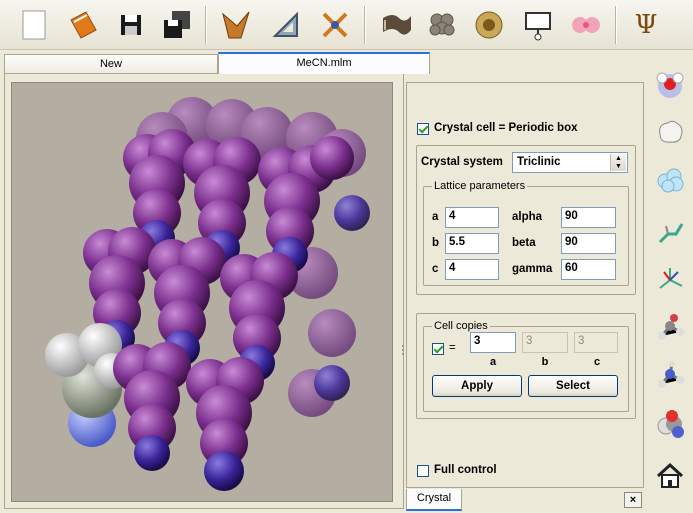 This screenshot has width=693, height=513. I want to click on lattice-a-input: 4, so click(472, 217).